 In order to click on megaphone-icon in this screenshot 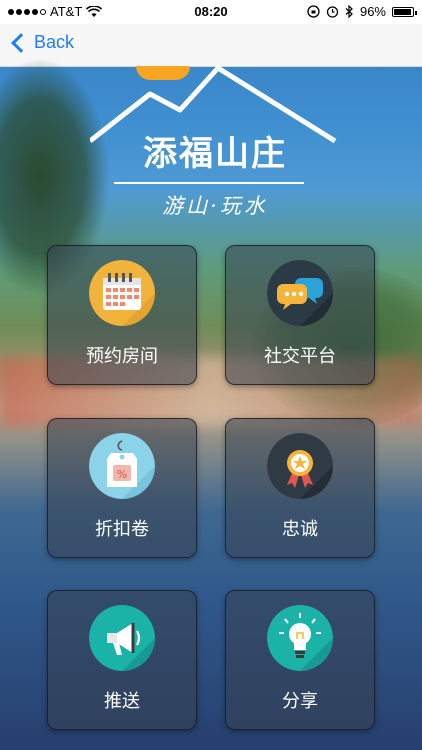, I will do `click(122, 638)`.